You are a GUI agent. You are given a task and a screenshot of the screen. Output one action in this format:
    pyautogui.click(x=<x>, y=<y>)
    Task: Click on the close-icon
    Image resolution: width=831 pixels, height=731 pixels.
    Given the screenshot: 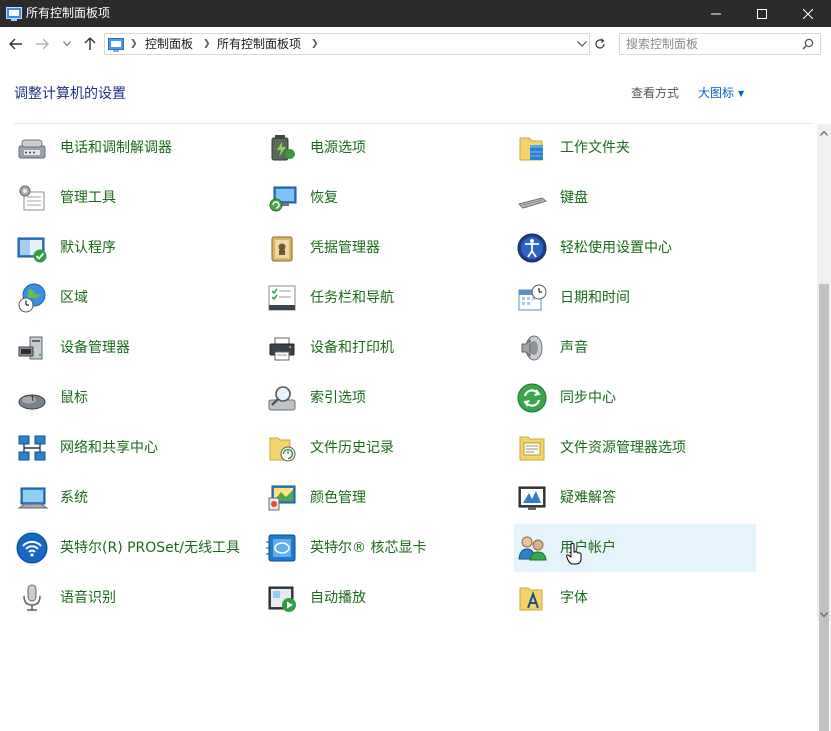 What is the action you would take?
    pyautogui.click(x=808, y=13)
    